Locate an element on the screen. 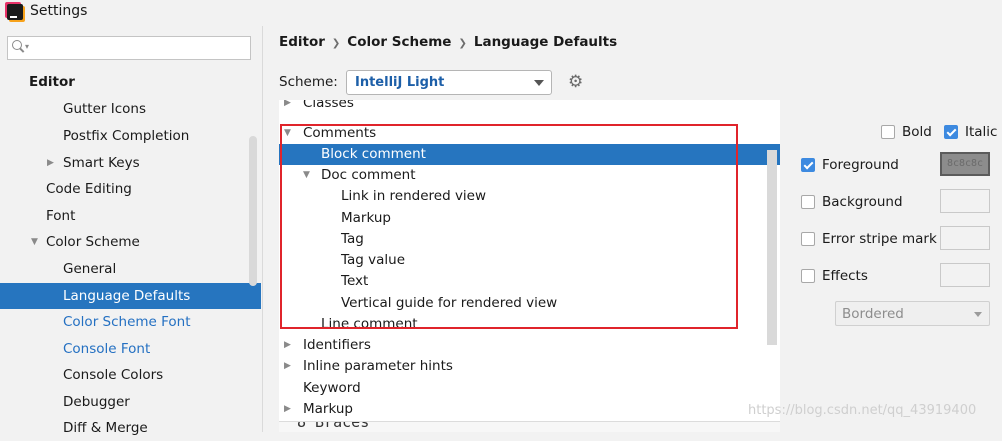 This screenshot has width=1002, height=441. sidebar-item-smart-keys: ▶ Smart Keys is located at coordinates (130, 163).